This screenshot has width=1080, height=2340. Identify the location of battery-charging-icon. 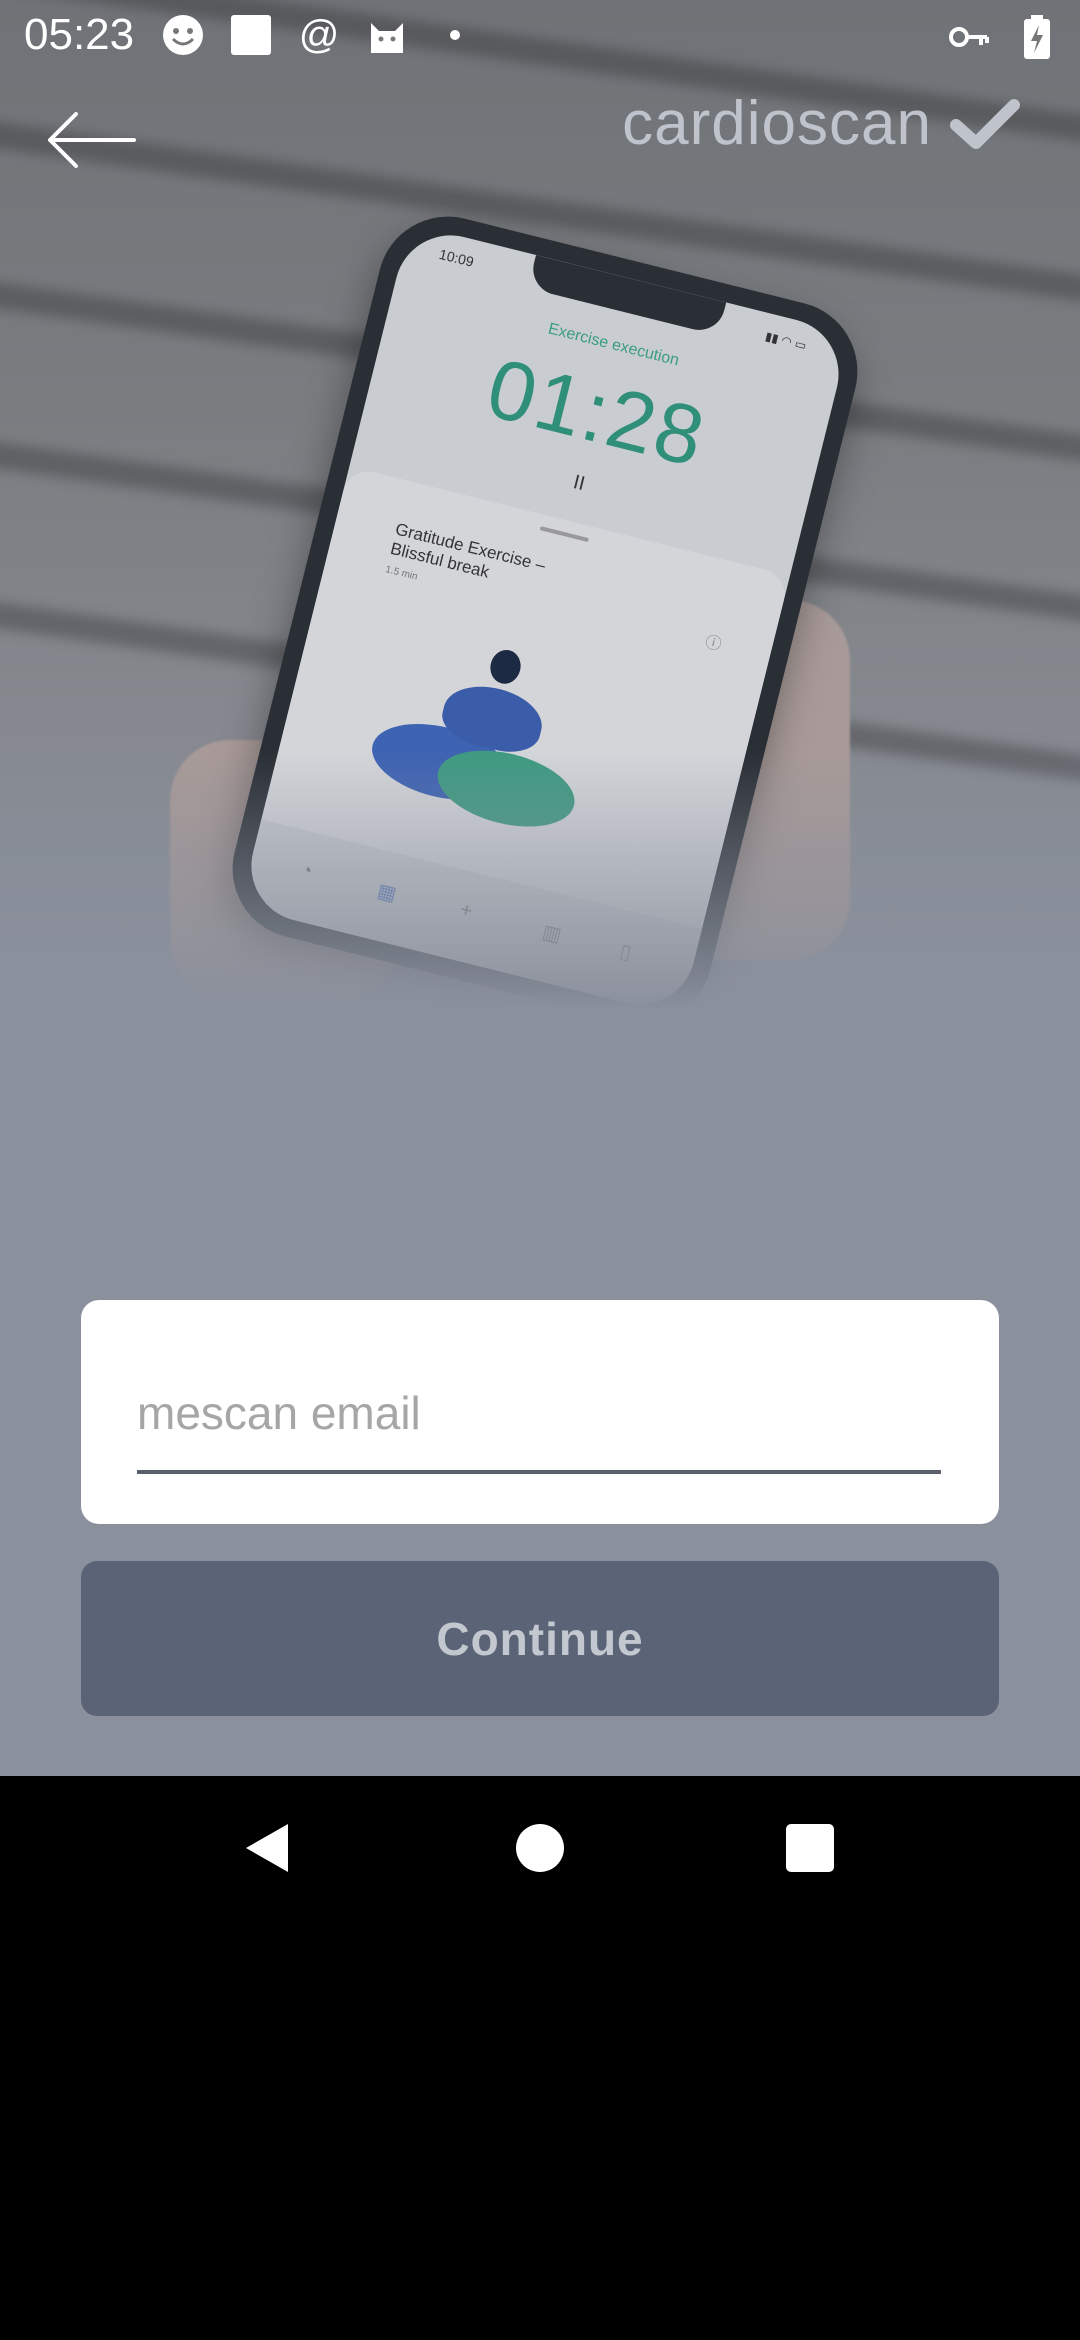
(1037, 37).